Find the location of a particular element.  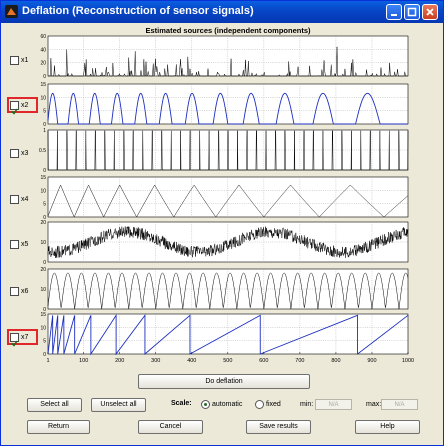

maximize-icon is located at coordinates (412, 12).